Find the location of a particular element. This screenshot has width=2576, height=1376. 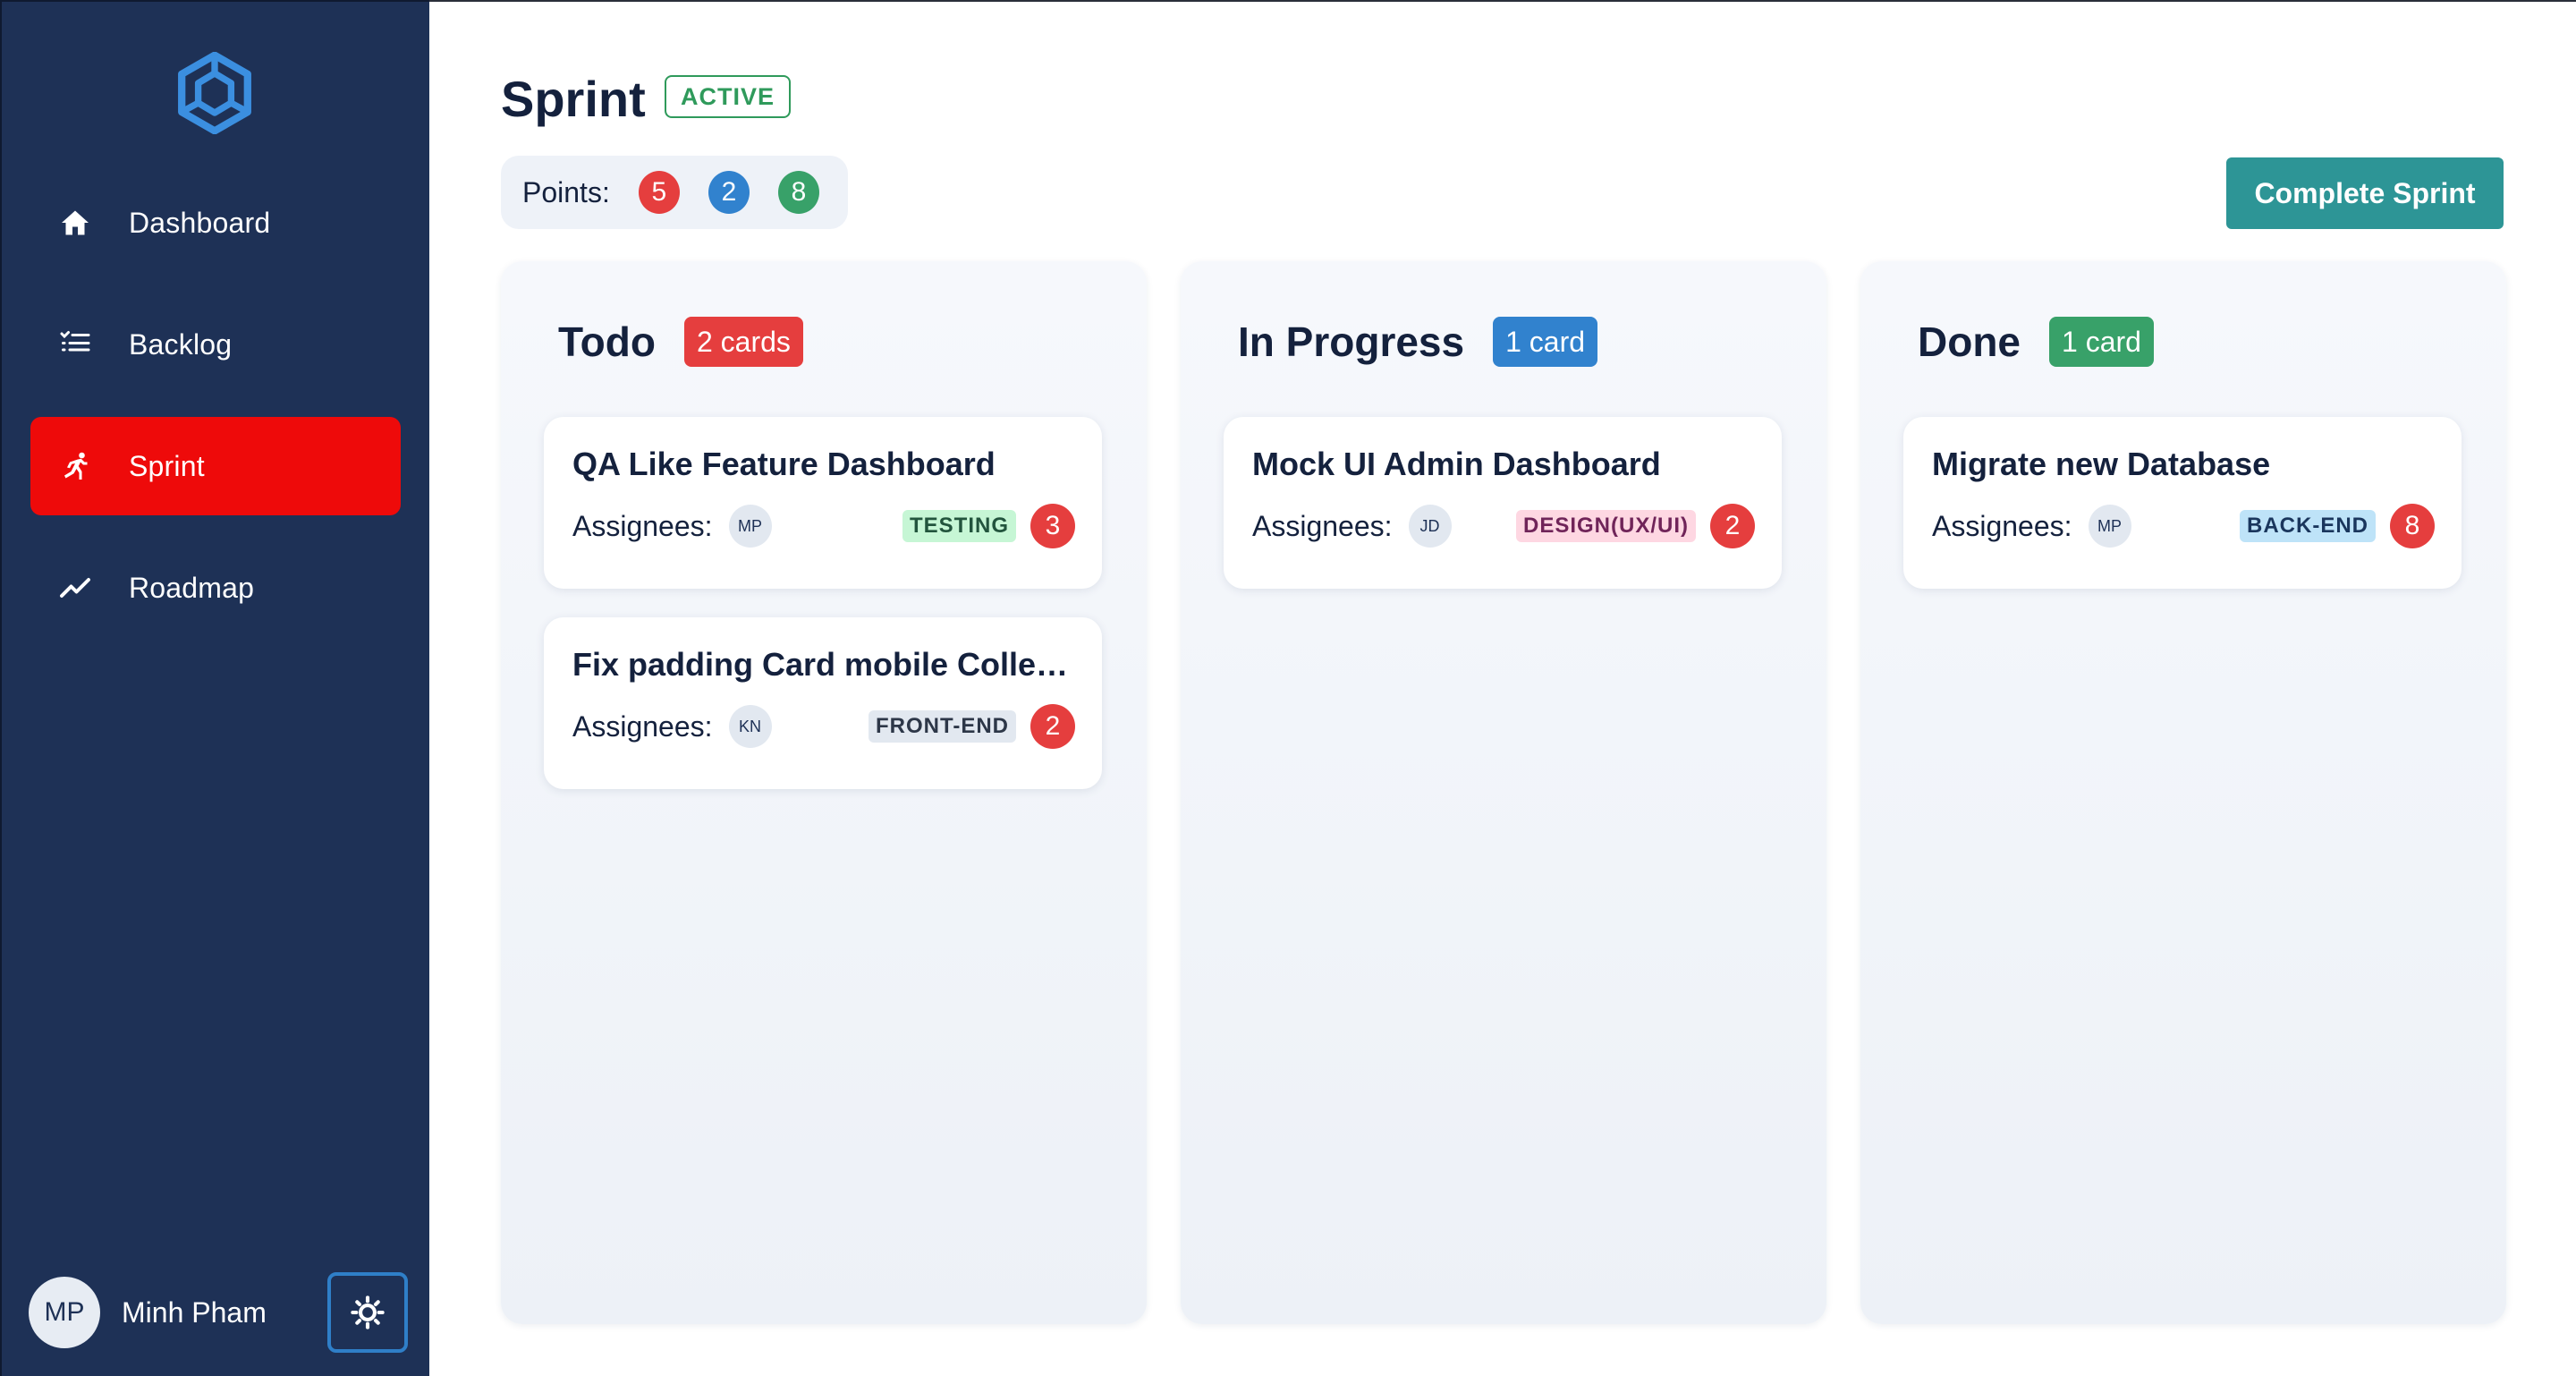

sun-icon is located at coordinates (368, 1312).